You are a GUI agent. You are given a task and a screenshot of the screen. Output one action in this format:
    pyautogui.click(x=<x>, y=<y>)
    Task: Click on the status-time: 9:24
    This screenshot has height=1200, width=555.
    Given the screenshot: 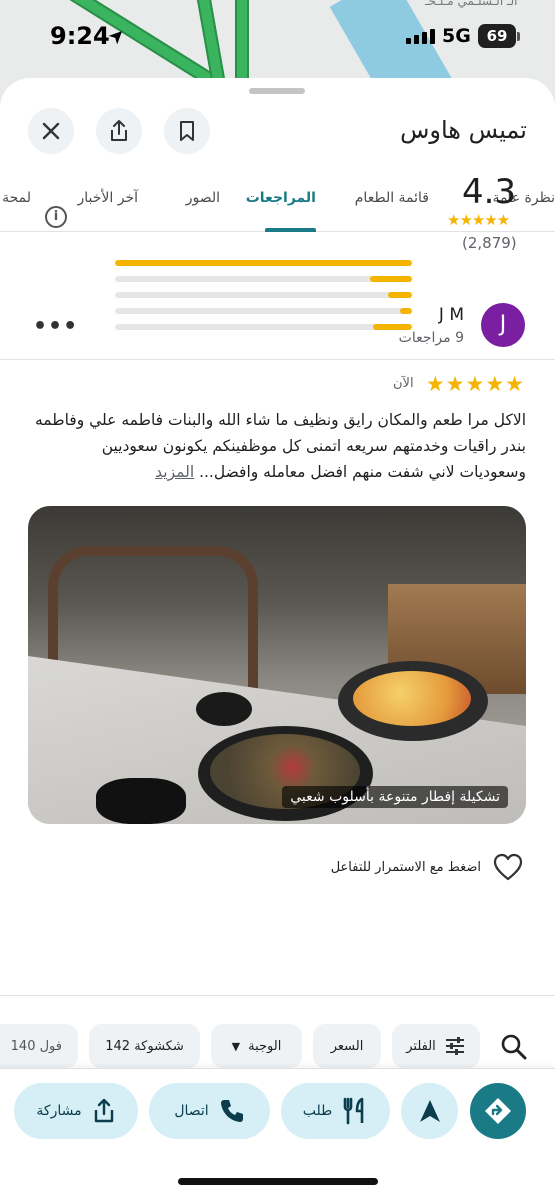 What is the action you would take?
    pyautogui.click(x=80, y=36)
    